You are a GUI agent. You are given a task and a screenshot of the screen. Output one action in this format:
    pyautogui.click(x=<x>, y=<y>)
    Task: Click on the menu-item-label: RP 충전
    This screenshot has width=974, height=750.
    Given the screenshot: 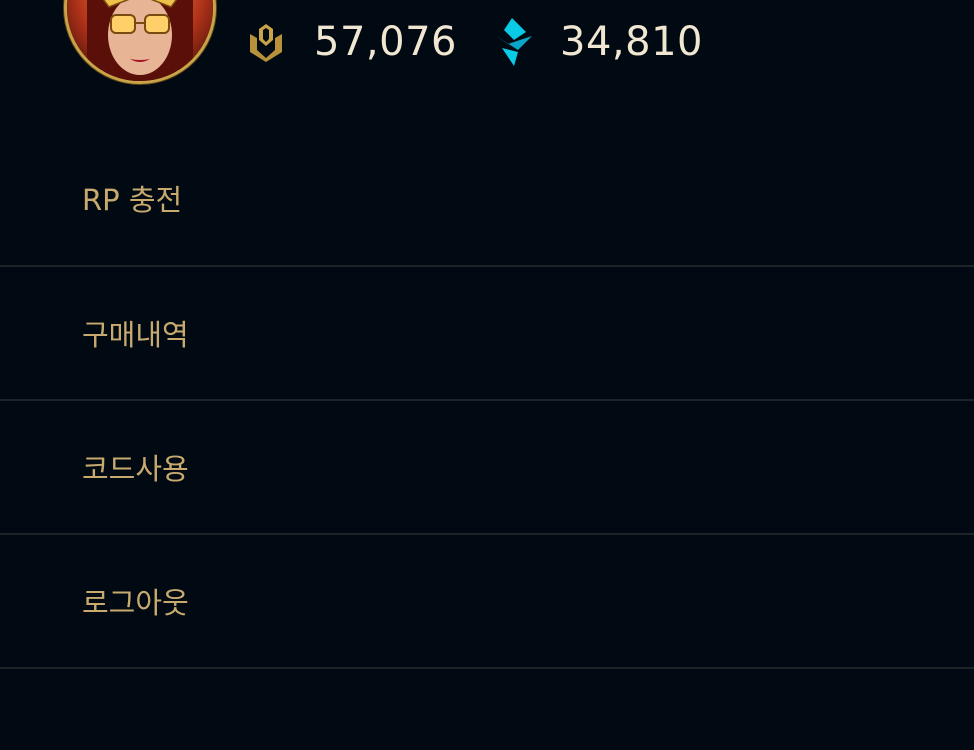 What is the action you would take?
    pyautogui.click(x=132, y=199)
    